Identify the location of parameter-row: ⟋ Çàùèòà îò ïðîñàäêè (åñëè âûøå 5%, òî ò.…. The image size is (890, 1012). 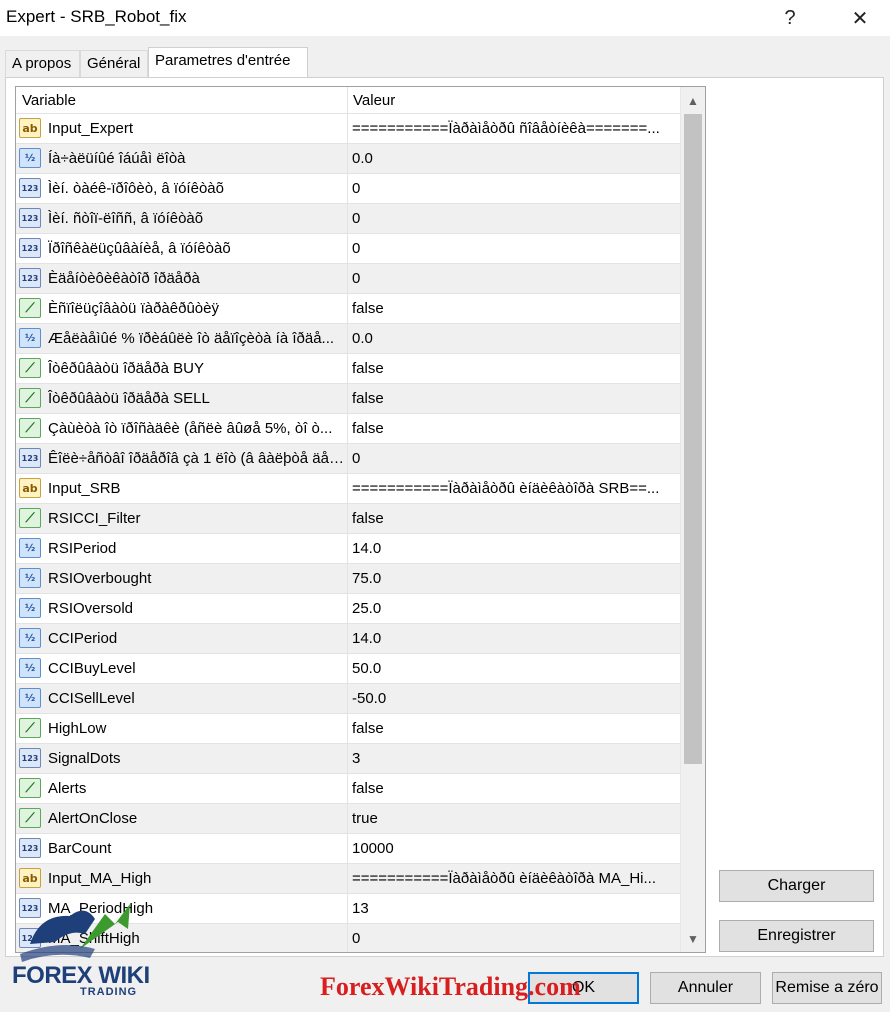
(348, 429).